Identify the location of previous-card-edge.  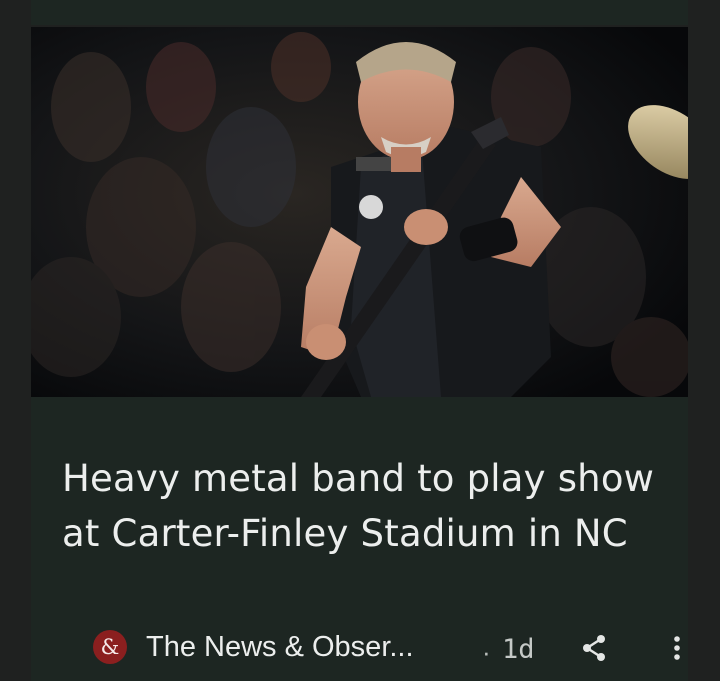
(359, 12).